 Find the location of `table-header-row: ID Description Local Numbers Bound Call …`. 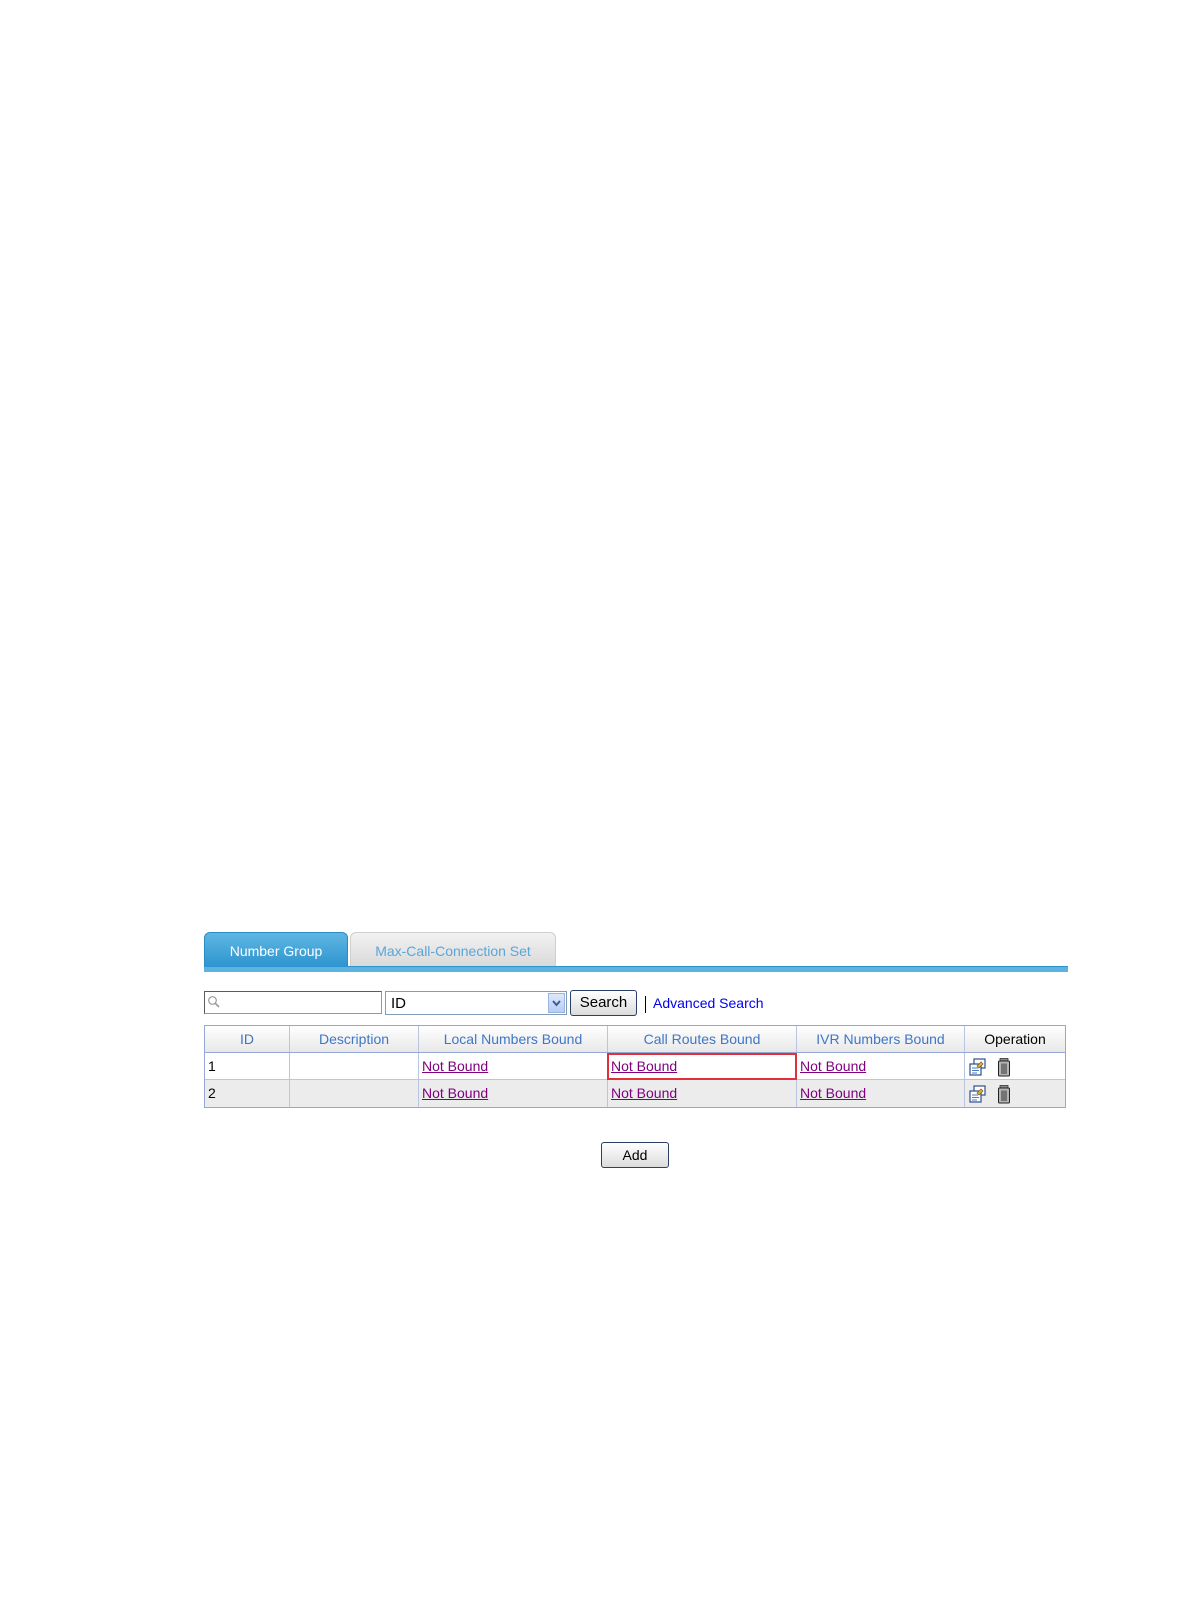

table-header-row: ID Description Local Numbers Bound Call … is located at coordinates (635, 1039).